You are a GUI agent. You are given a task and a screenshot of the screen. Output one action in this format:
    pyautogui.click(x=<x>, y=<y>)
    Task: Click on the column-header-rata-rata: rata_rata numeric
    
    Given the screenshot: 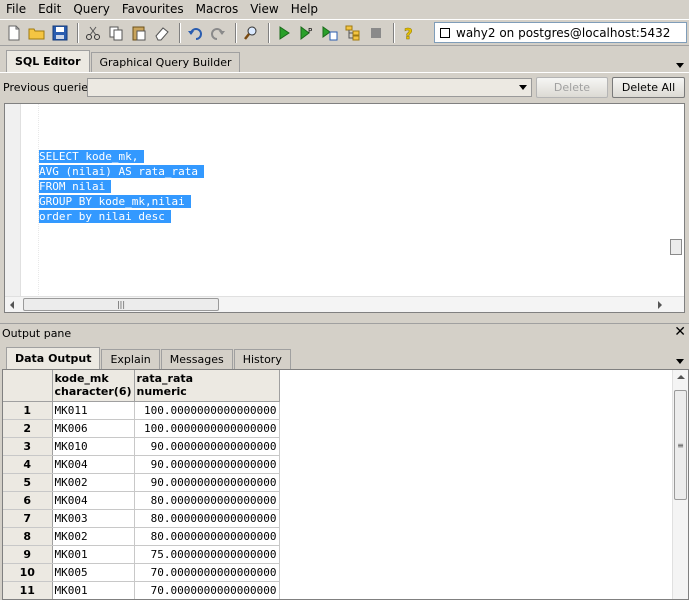 What is the action you would take?
    pyautogui.click(x=207, y=386)
    